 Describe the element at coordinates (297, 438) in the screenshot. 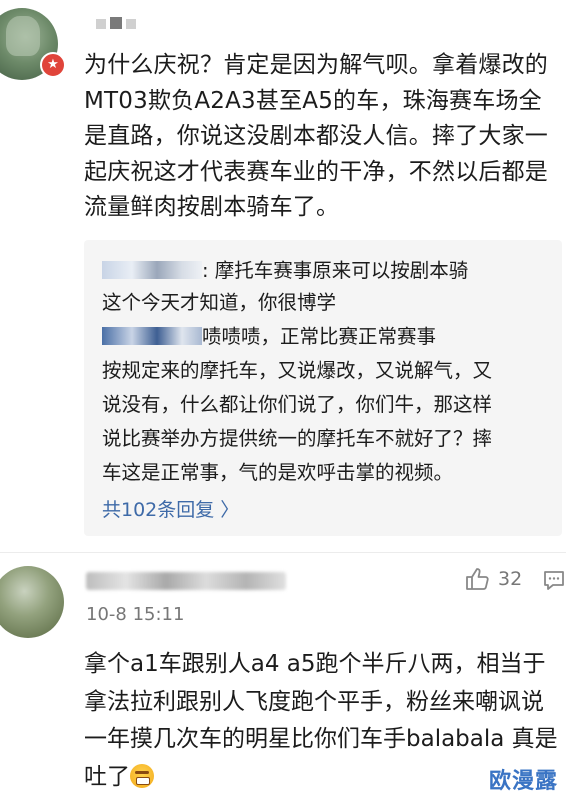

I see `reply-text-line: 说比赛举办方提供统一的摩托车不就好了？摔` at that location.